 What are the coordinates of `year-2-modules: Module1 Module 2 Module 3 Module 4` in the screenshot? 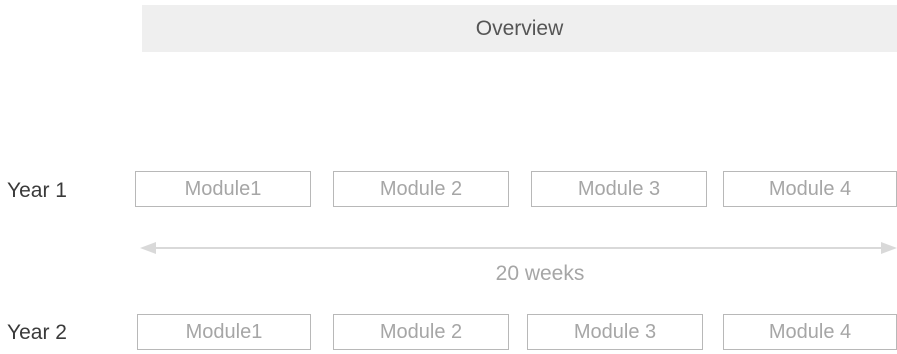 It's located at (448, 332).